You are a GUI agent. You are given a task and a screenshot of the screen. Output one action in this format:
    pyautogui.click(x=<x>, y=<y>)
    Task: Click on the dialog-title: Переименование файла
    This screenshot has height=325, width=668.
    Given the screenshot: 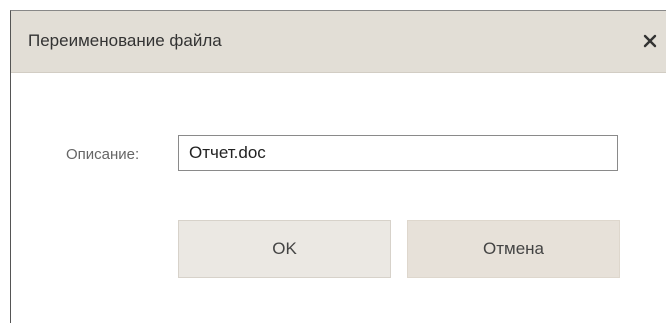 What is the action you would take?
    pyautogui.click(x=125, y=40)
    